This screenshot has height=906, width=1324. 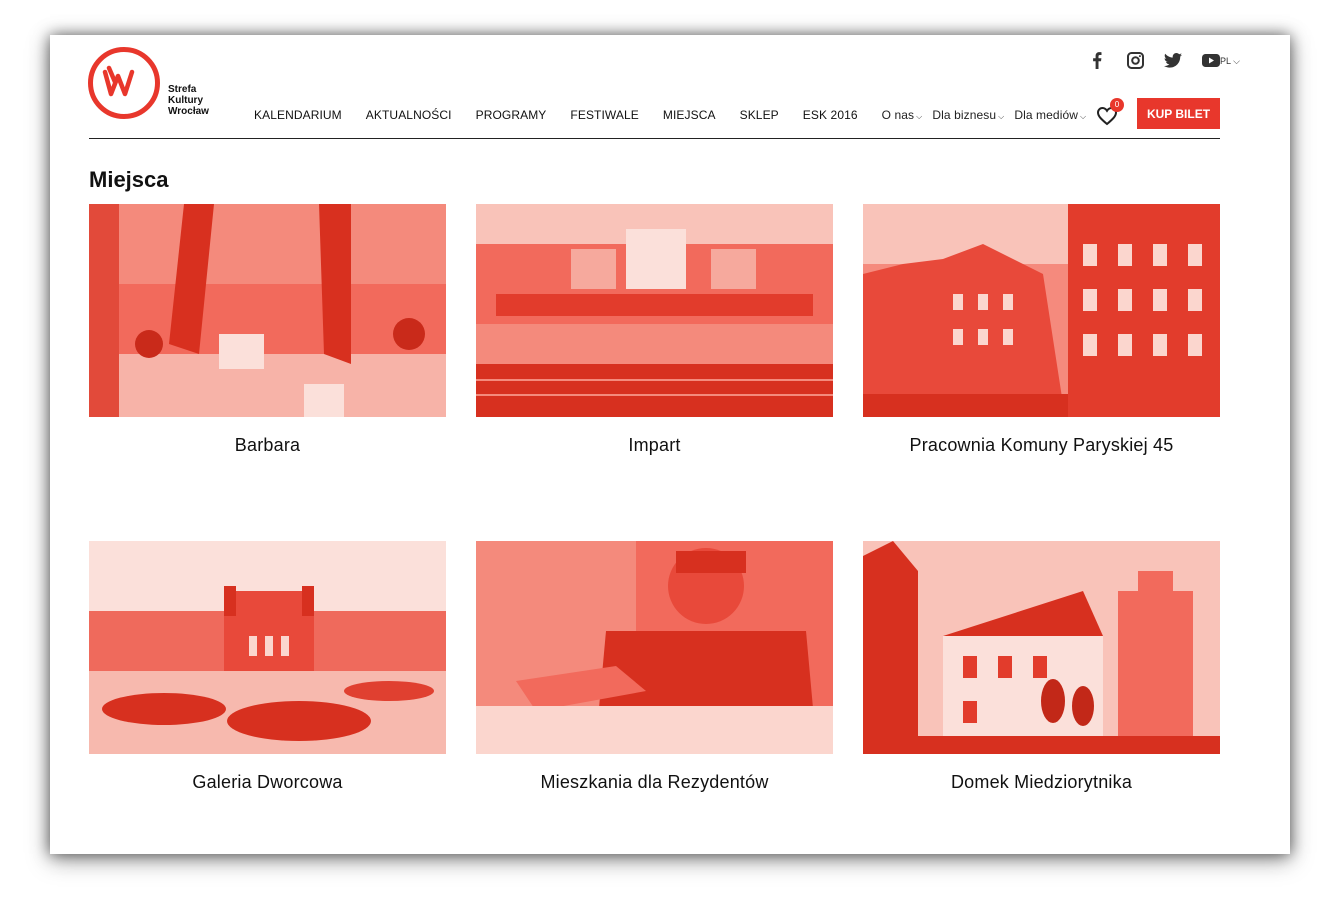 What do you see at coordinates (188, 111) in the screenshot?
I see `logo-line-3: Wrocław` at bounding box center [188, 111].